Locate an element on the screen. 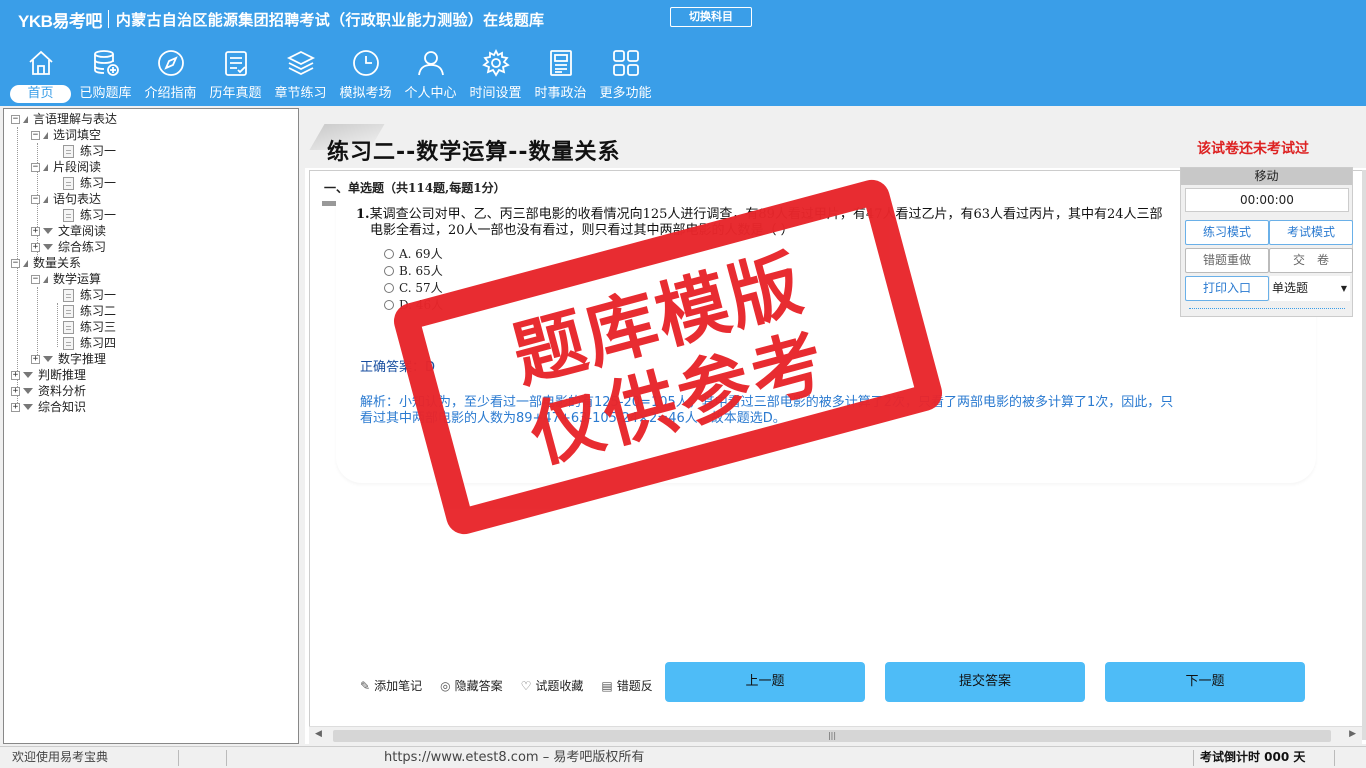 Image resolution: width=1366 pixels, height=768 pixels. copyright-text: https://www.etest8.com – 易考吧版权所有 is located at coordinates (514, 757).